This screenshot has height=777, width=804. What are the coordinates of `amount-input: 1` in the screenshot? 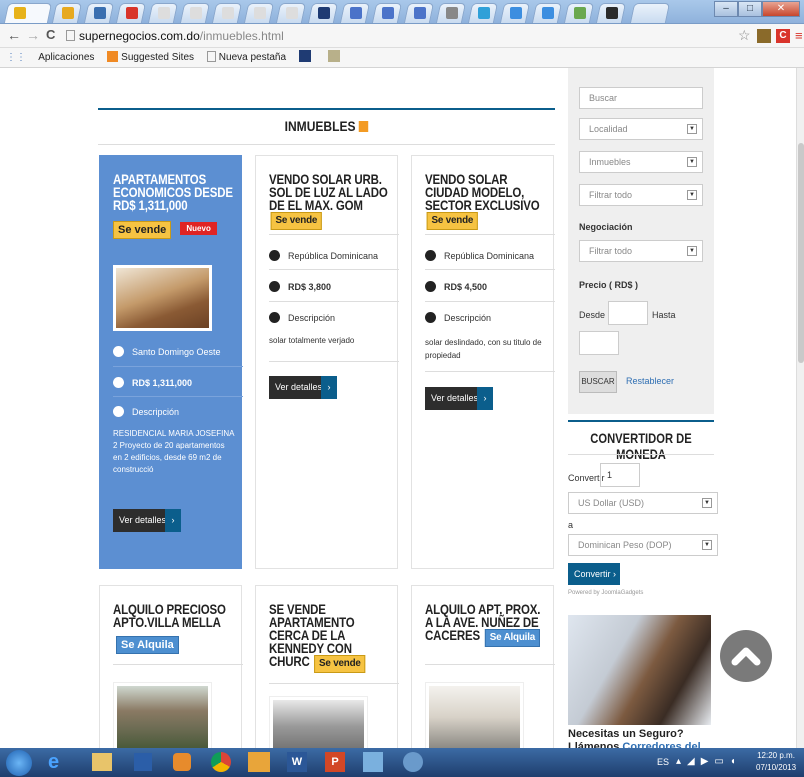 It's located at (620, 475).